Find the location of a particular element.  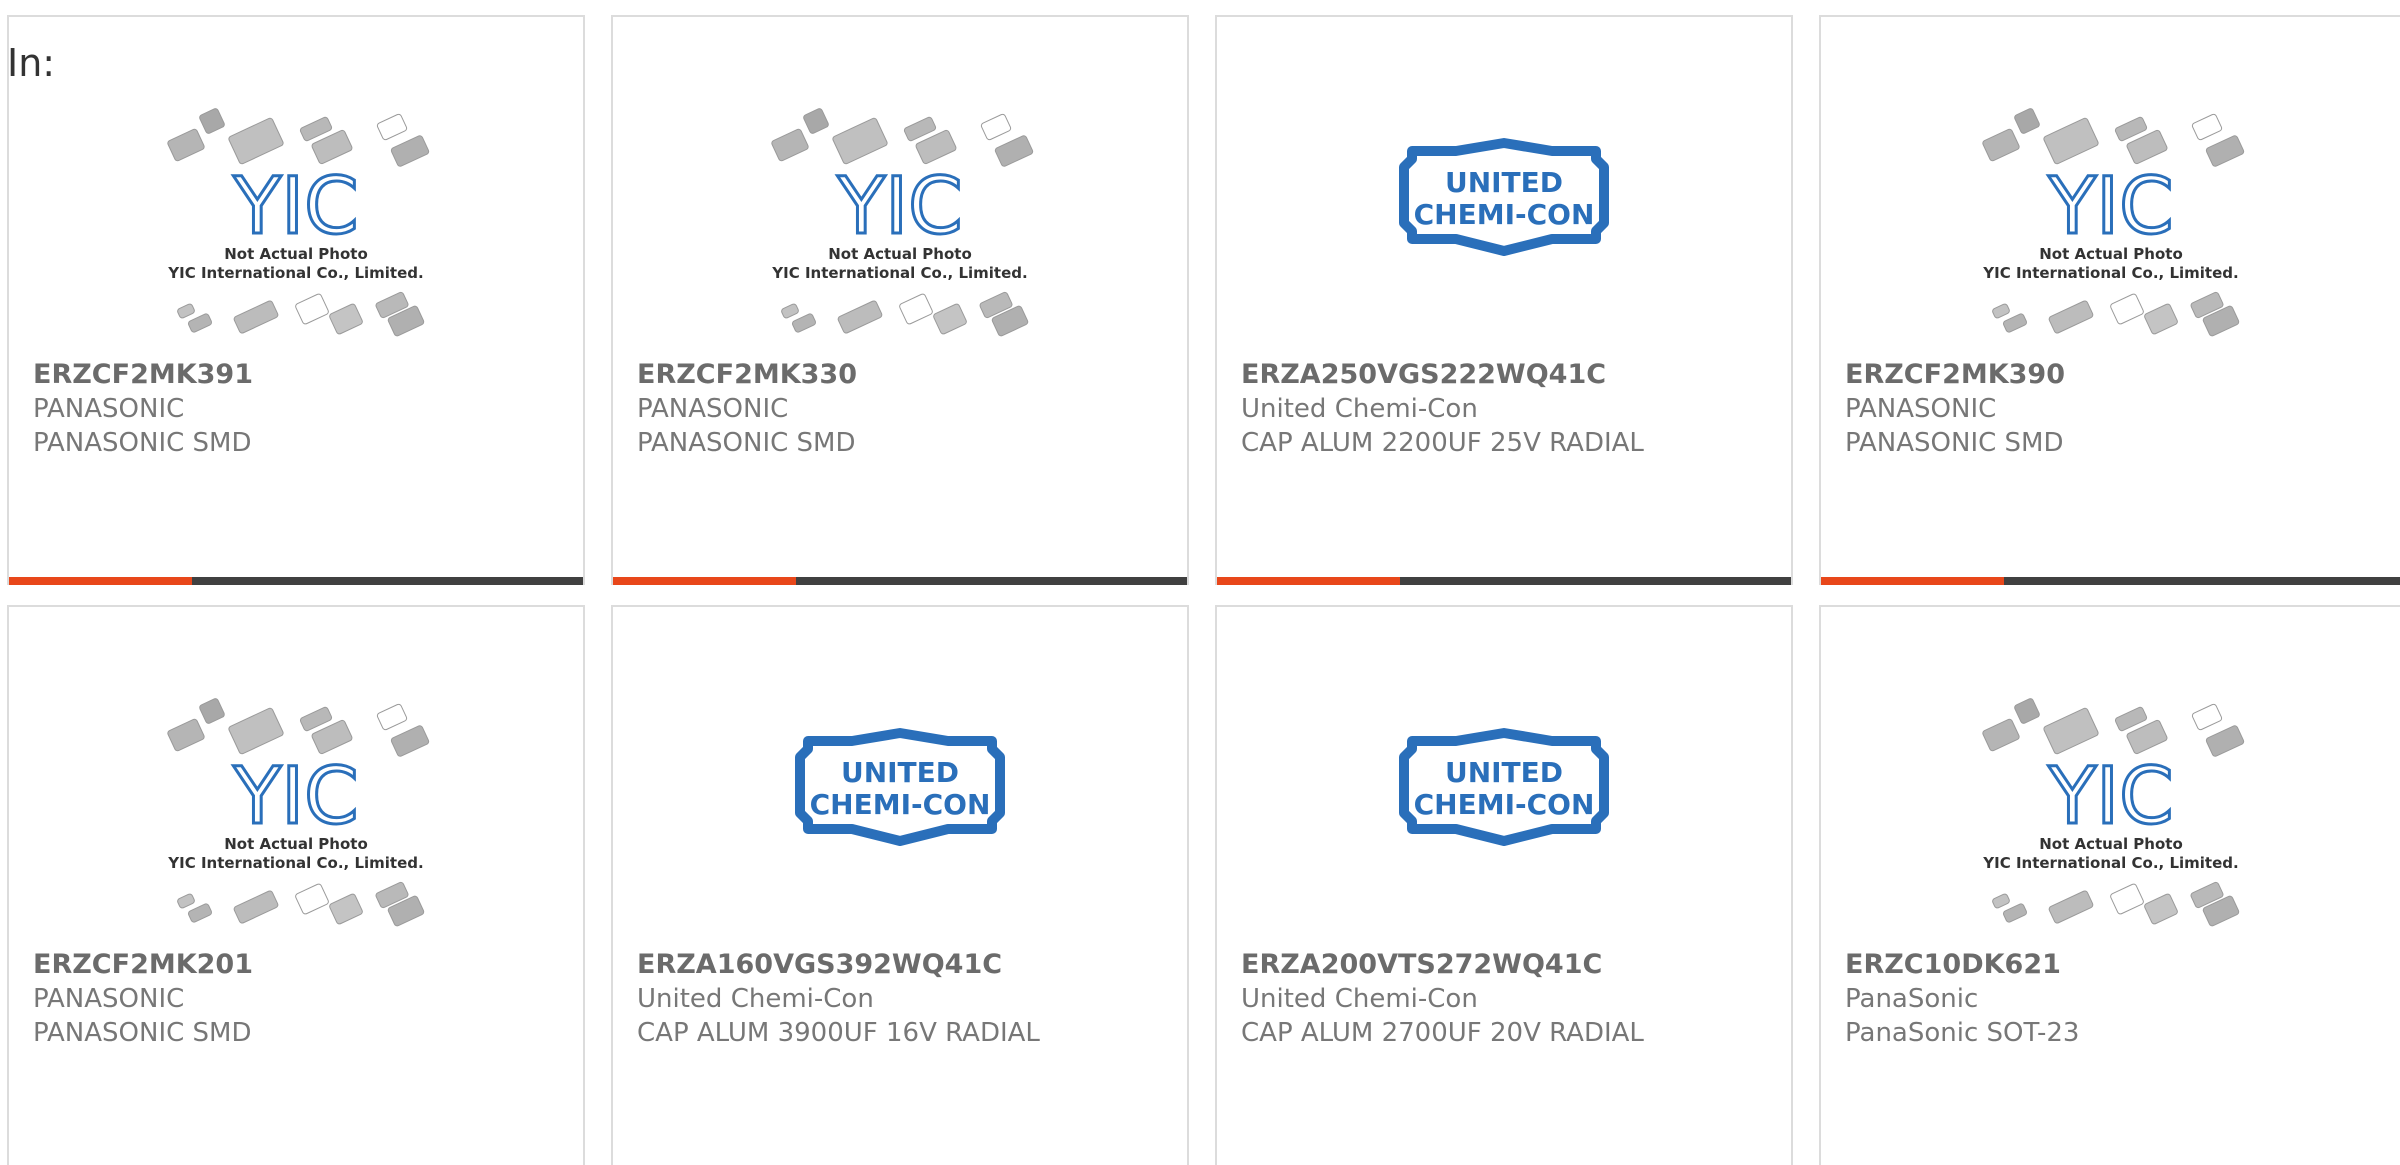

part-number: ERZA250VGS222WQ41C is located at coordinates (1423, 374).